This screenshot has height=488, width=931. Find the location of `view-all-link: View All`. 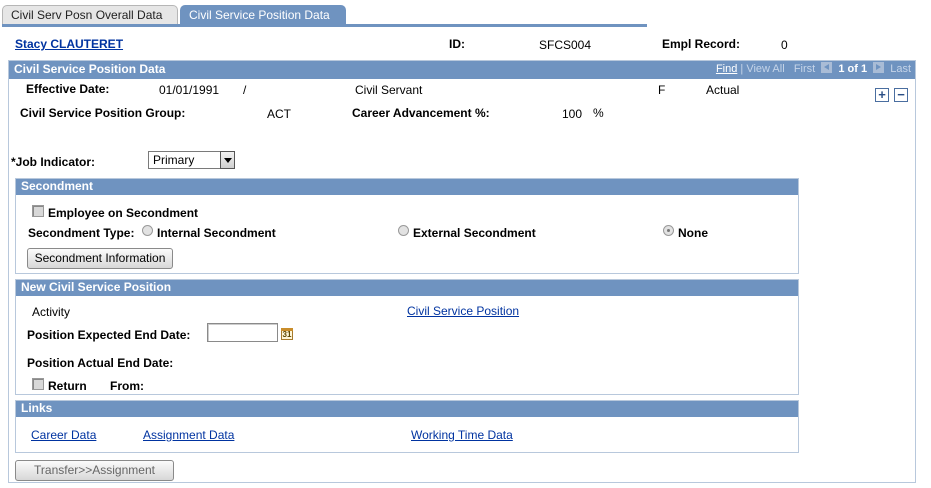

view-all-link: View All is located at coordinates (765, 69).